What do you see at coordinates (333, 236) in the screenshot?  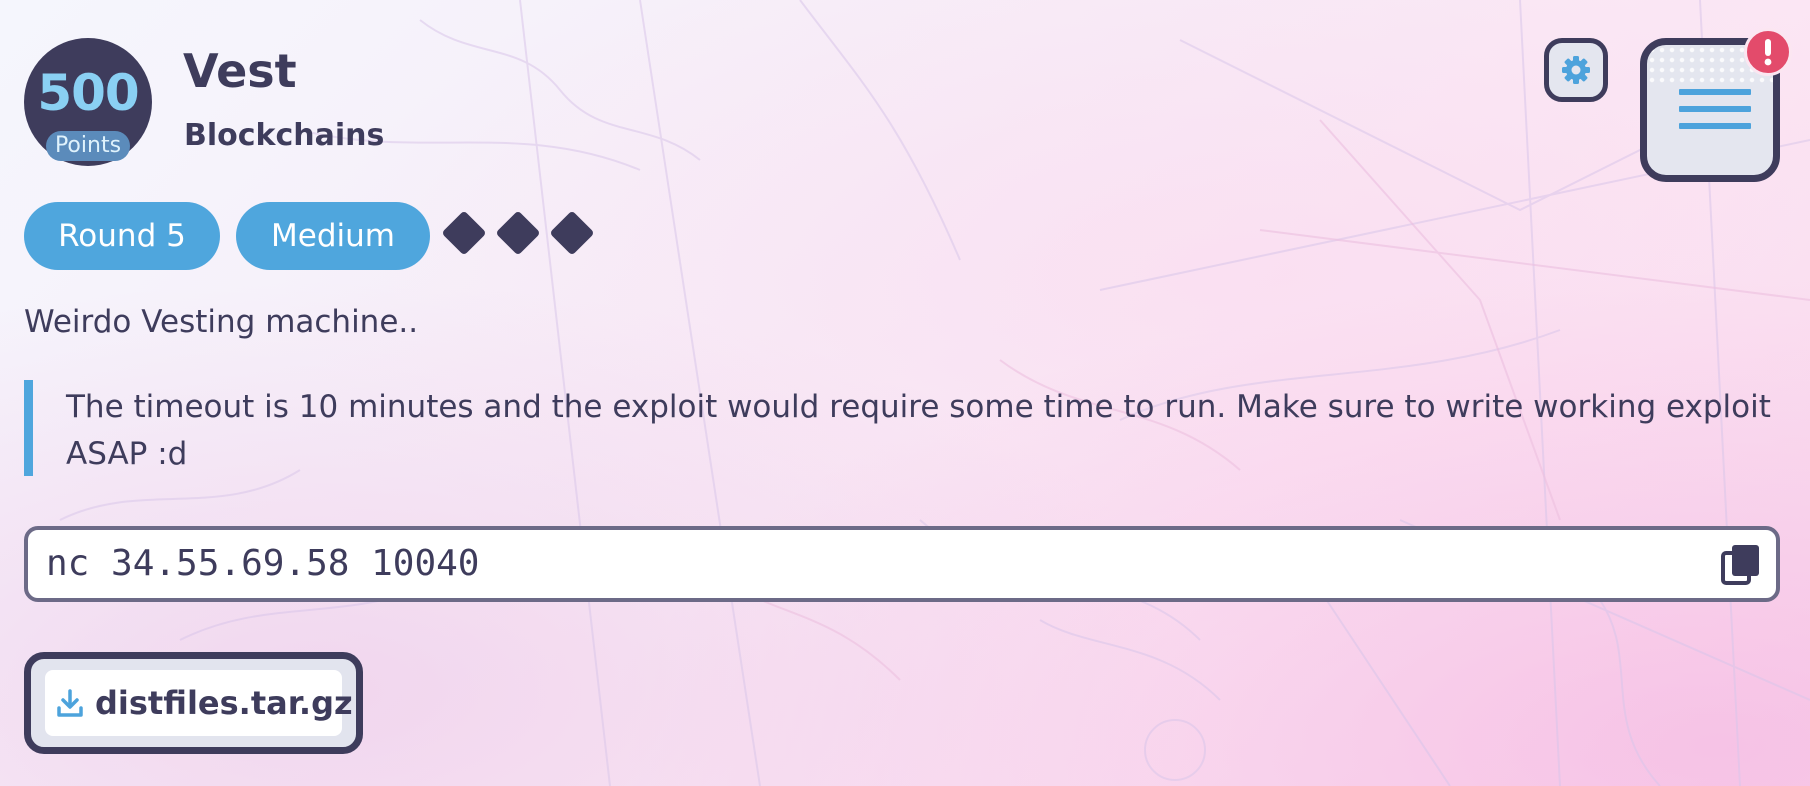 I see `difficulty-tag: Medium` at bounding box center [333, 236].